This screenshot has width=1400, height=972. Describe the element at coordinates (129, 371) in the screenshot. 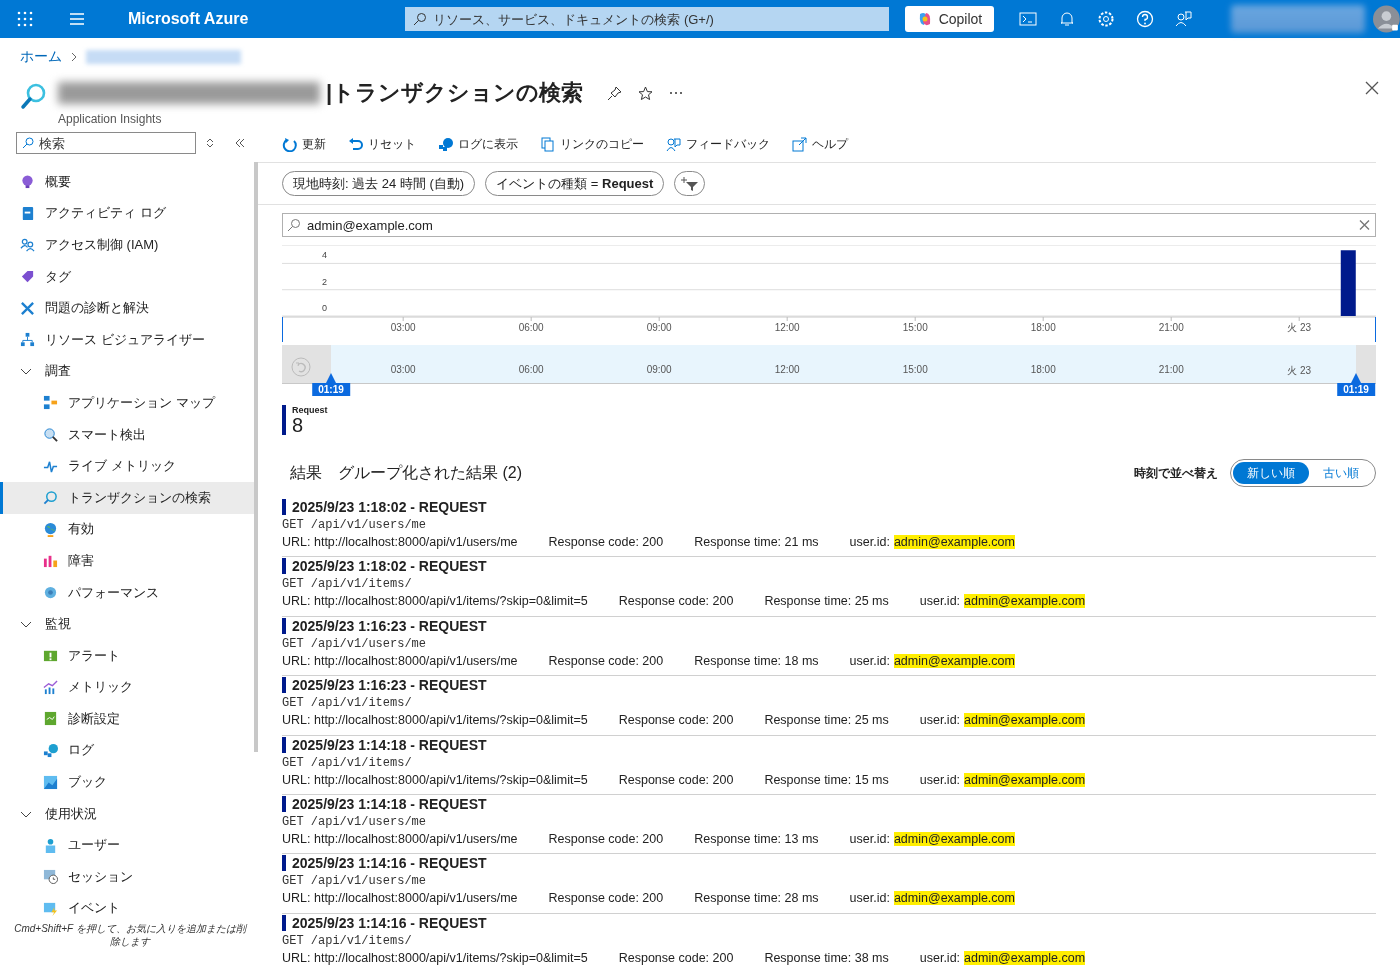

I see `menu-group: 調査` at that location.